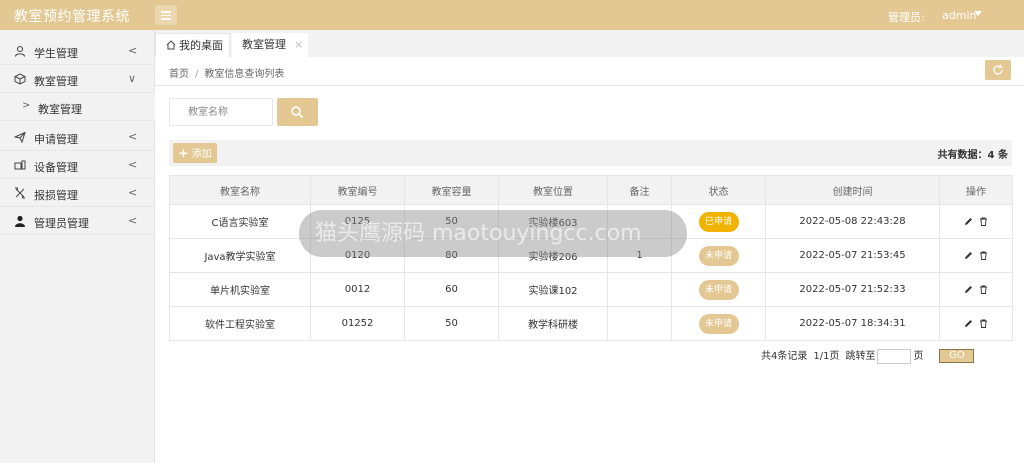 Image resolution: width=1024 pixels, height=463 pixels. What do you see at coordinates (56, 167) in the screenshot?
I see `sidebar-item-label: 设备管理` at bounding box center [56, 167].